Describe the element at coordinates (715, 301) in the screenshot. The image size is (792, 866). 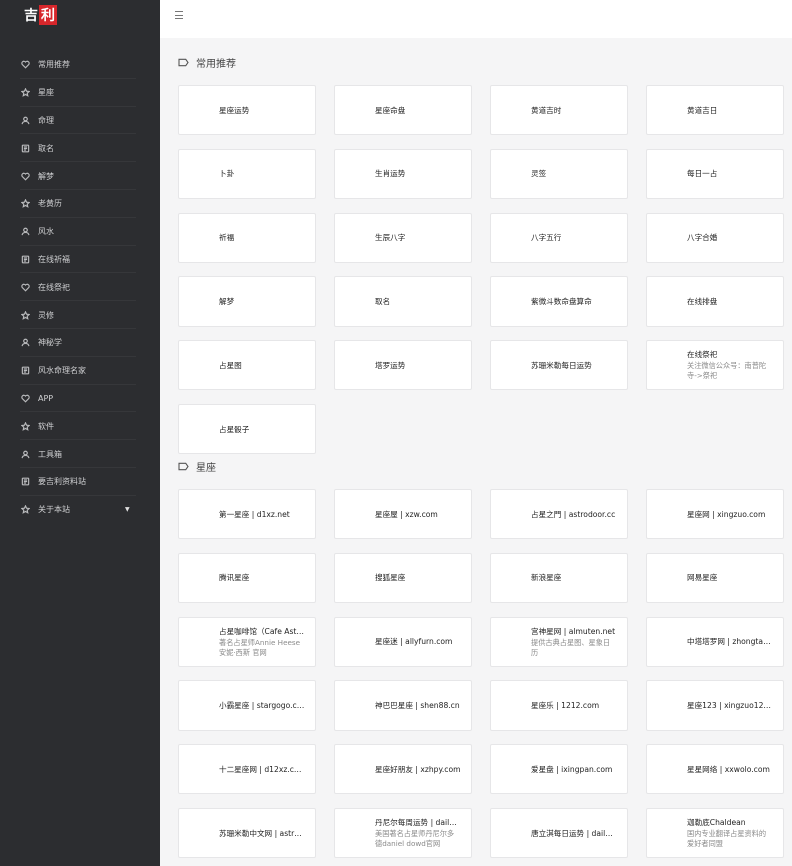
I see `site-card: 在线排盘` at that location.